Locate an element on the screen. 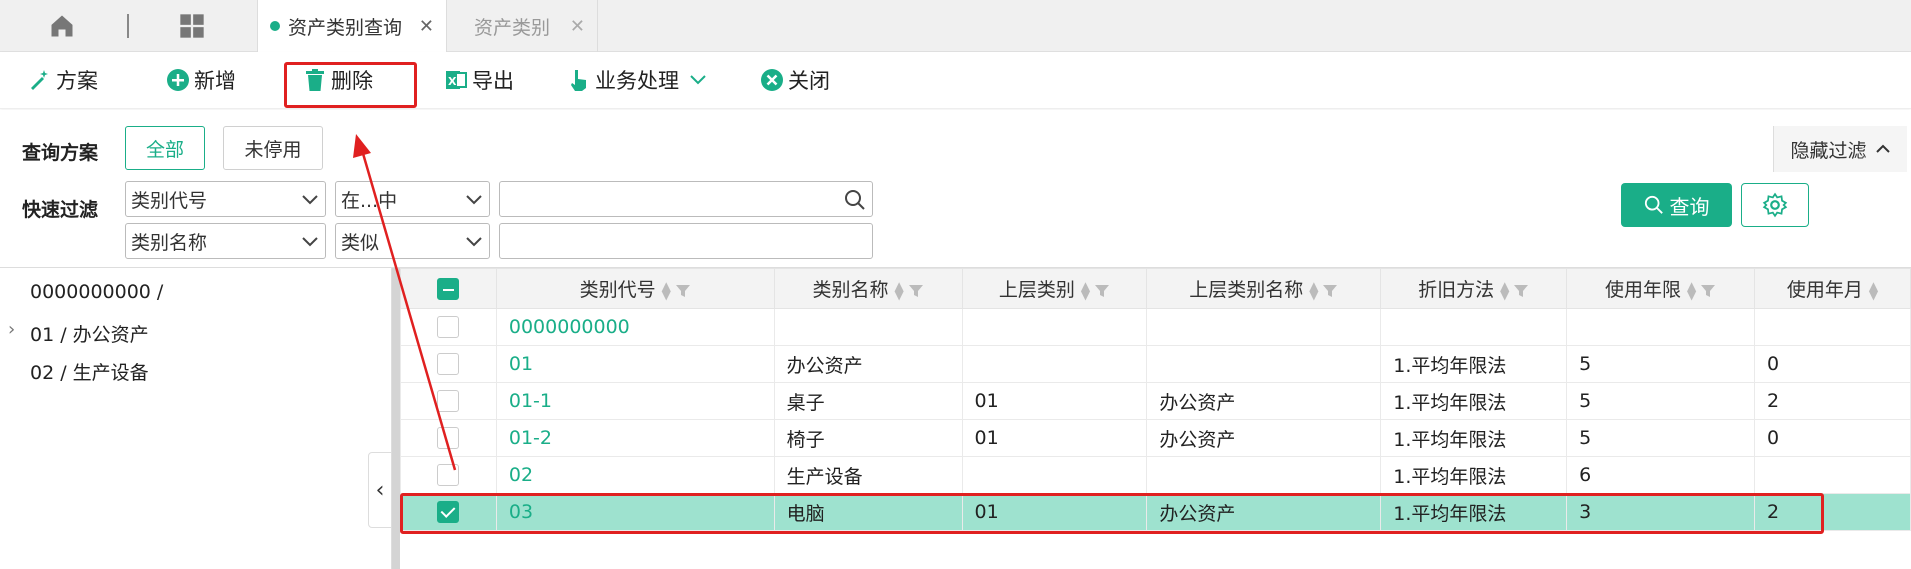 Image resolution: width=1911 pixels, height=569 pixels. business-process-dropdown: 业务处理 is located at coordinates (639, 80).